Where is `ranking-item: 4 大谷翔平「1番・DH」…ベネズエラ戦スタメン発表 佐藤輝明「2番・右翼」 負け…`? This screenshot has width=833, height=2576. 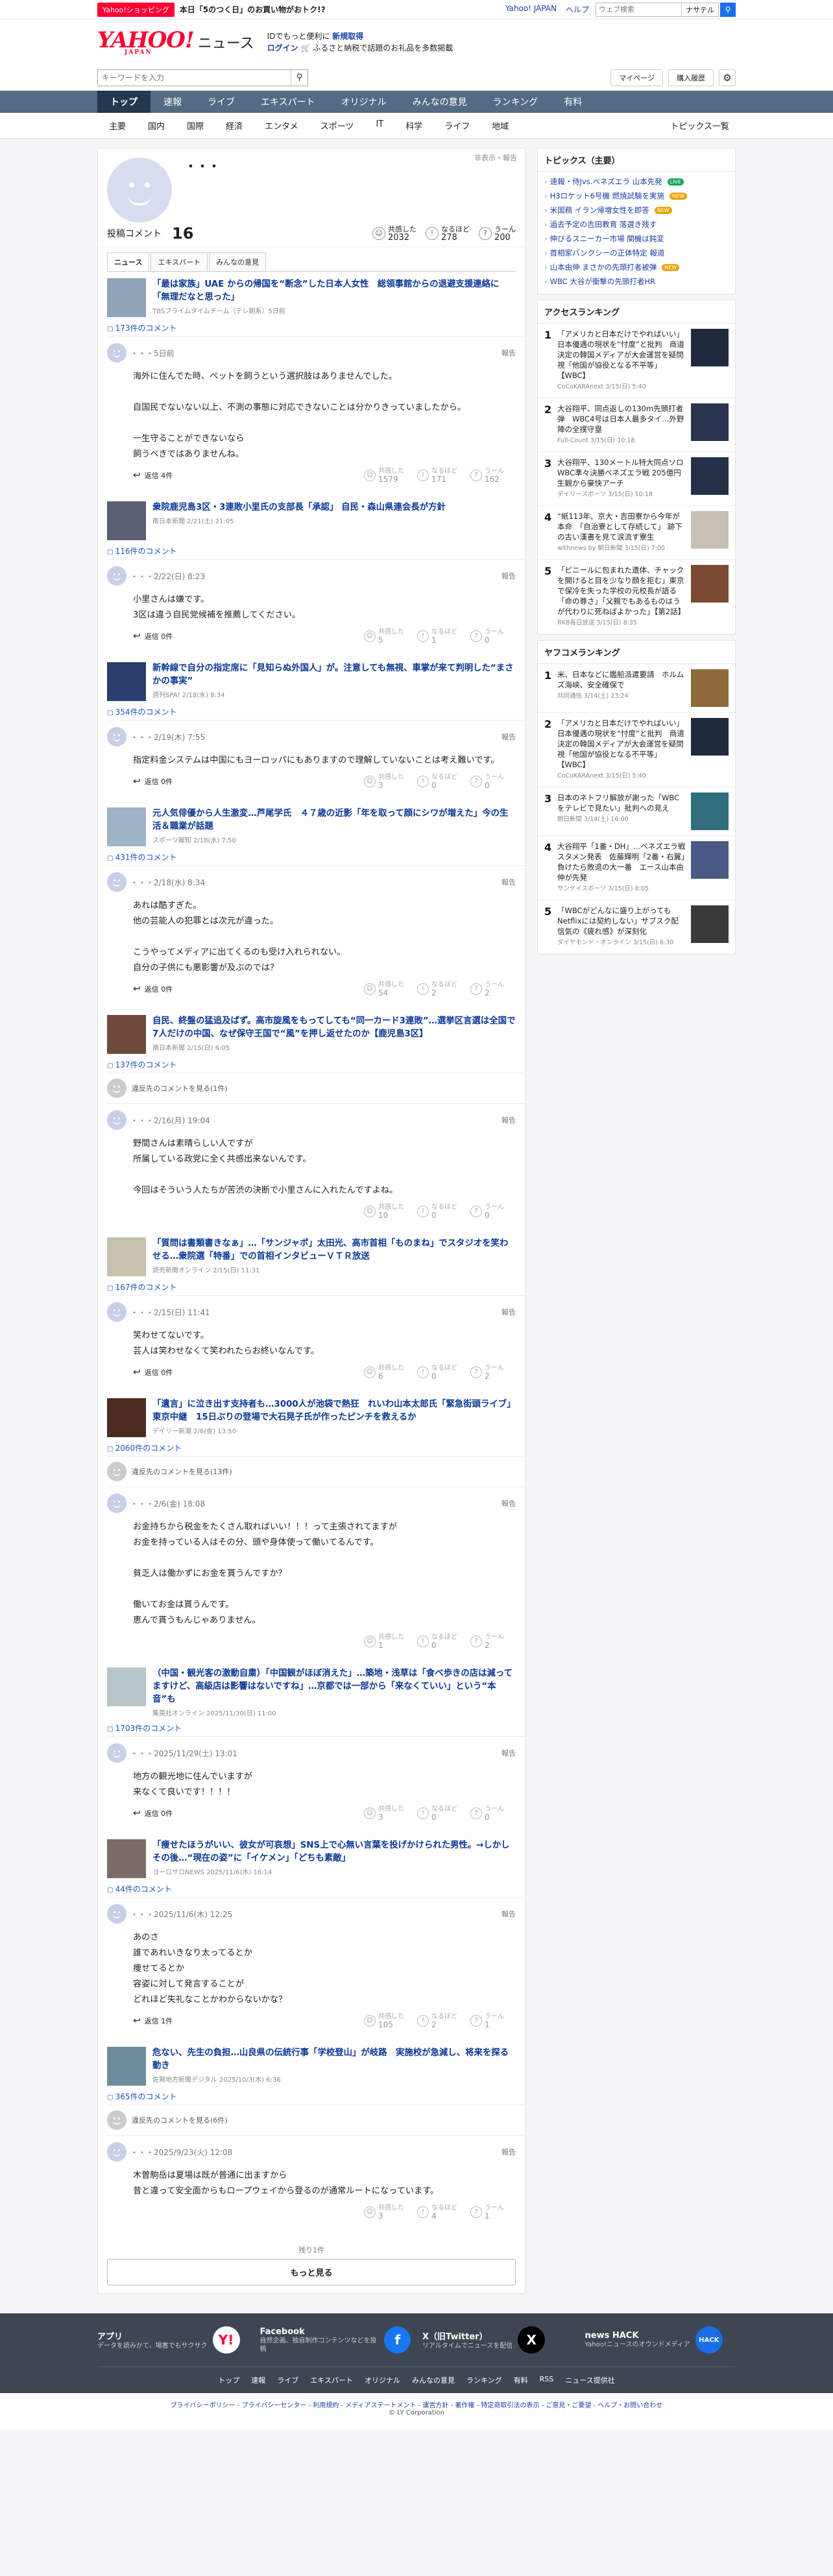 ranking-item: 4 大谷翔平「1番・DH」…ベネズエラ戦スタメン発表 佐藤輝明「2番・右翼」 負け… is located at coordinates (637, 868).